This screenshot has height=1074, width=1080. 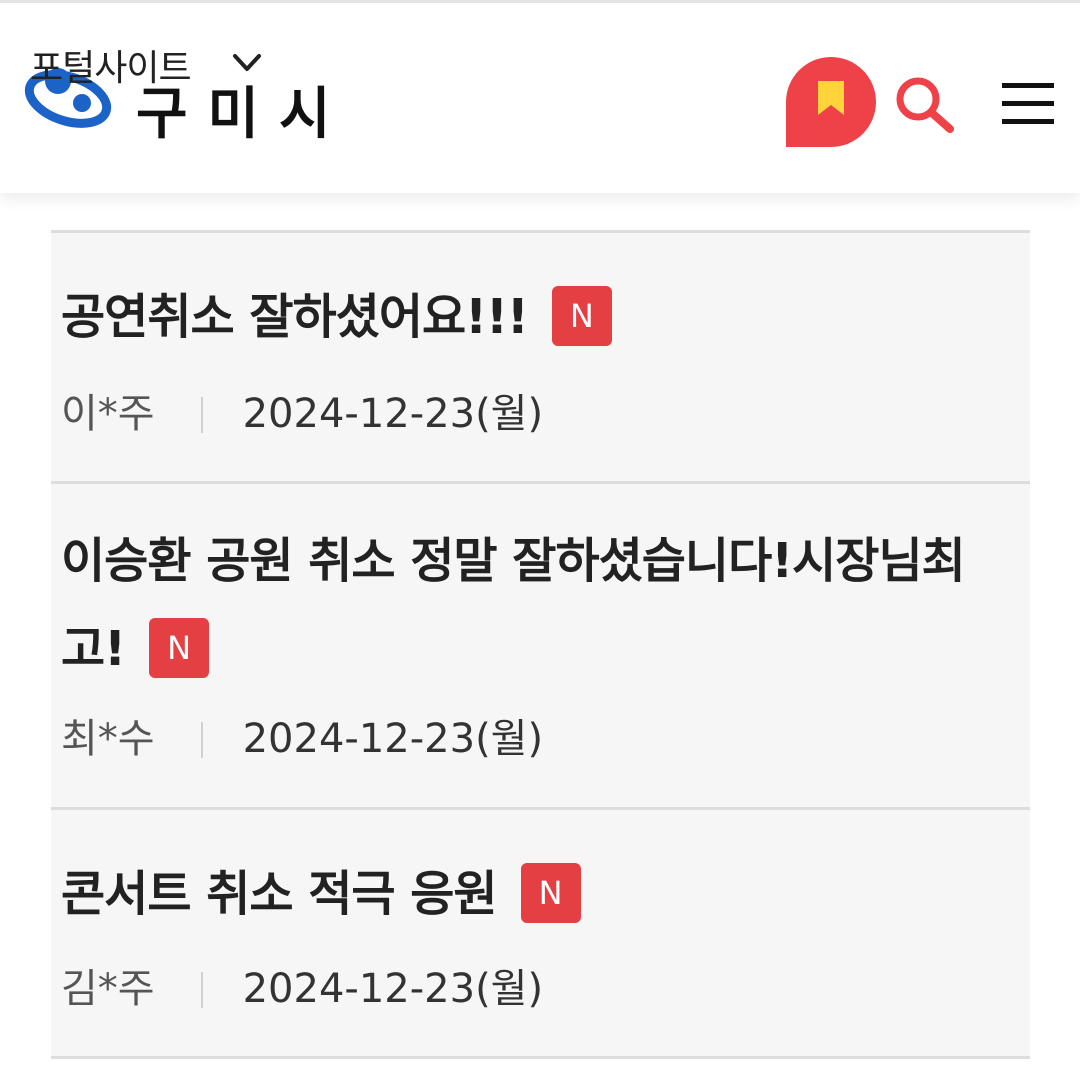 I want to click on post-title: 공연취소 잘하셨어요!!! N, so click(x=526, y=317).